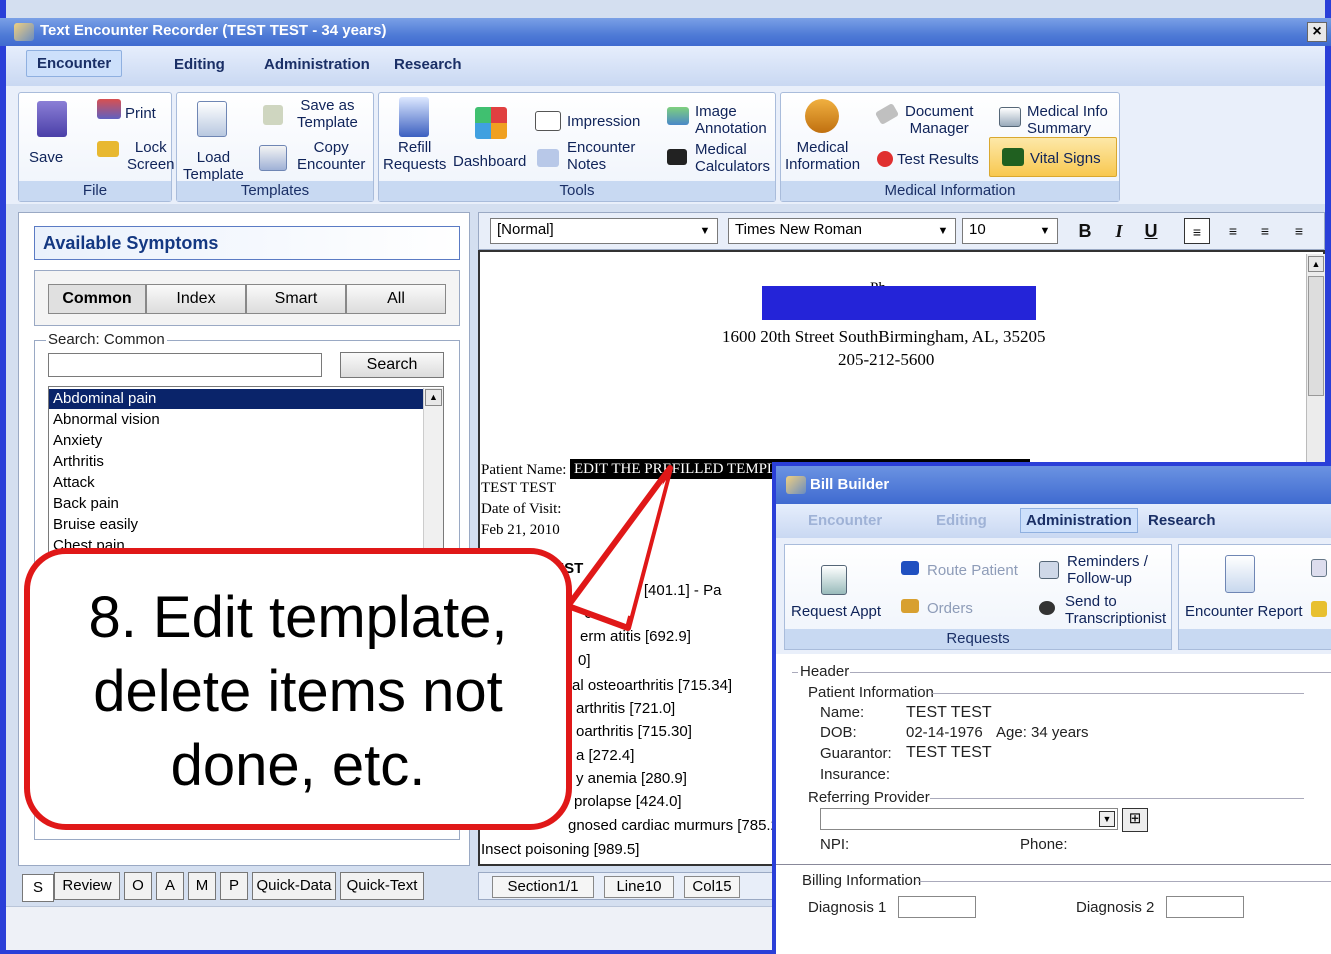 The width and height of the screenshot is (1331, 954). What do you see at coordinates (170, 886) in the screenshot?
I see `tab-a: A` at bounding box center [170, 886].